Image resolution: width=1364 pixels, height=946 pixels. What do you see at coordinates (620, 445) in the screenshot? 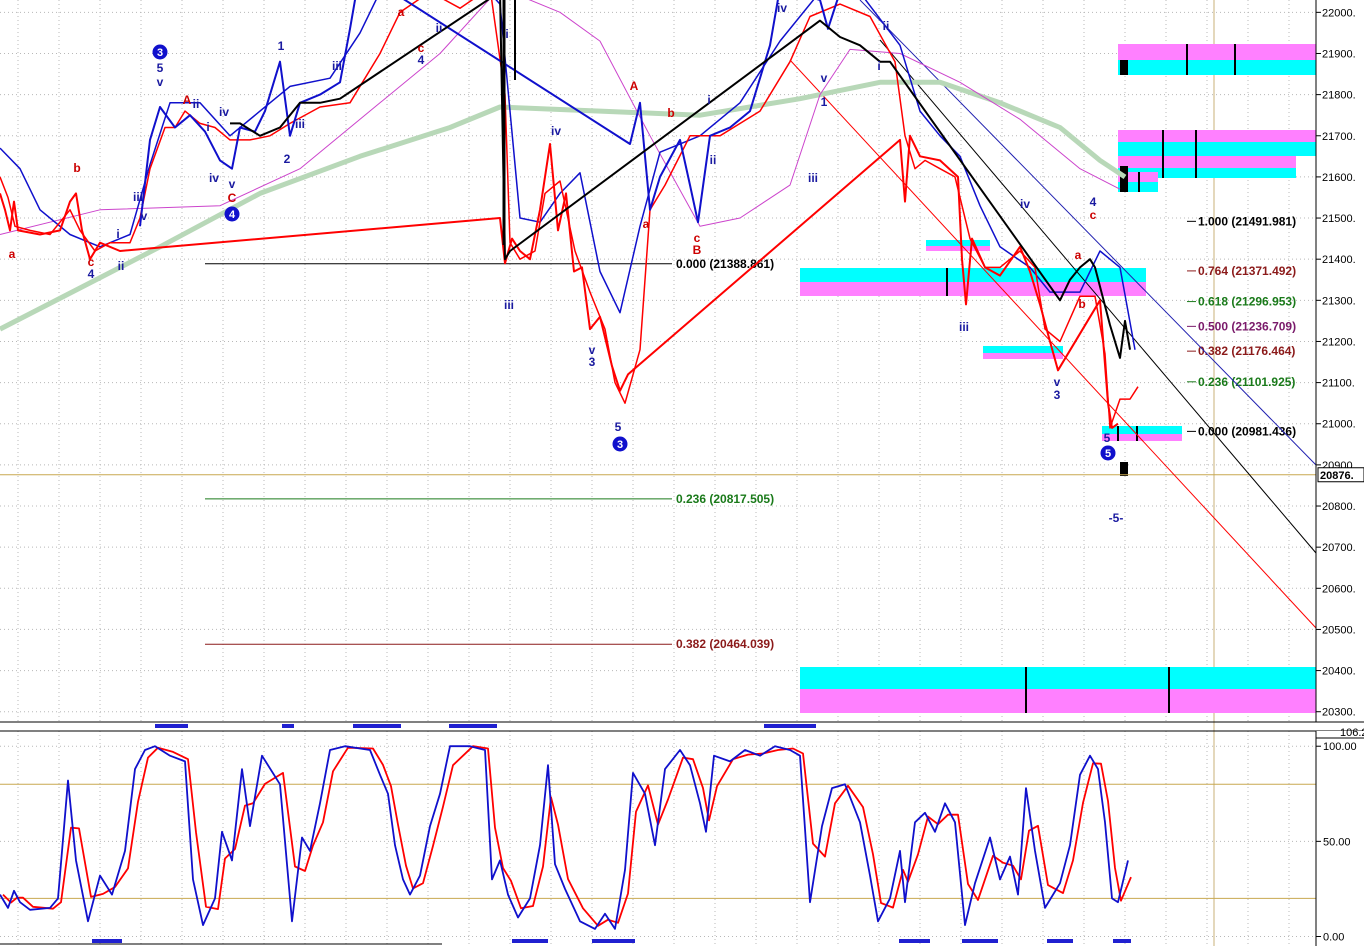
I see `circled-wave-label: 3` at bounding box center [620, 445].